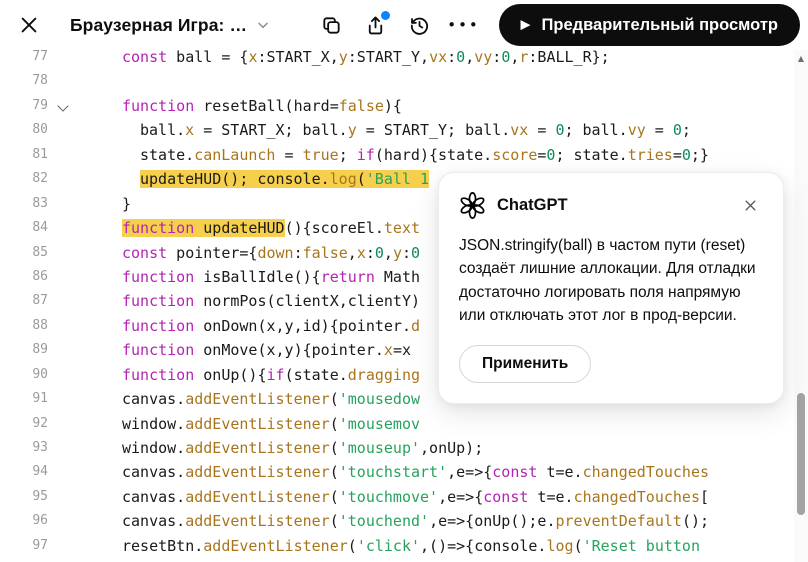  I want to click on line-number: 81, so click(40, 154).